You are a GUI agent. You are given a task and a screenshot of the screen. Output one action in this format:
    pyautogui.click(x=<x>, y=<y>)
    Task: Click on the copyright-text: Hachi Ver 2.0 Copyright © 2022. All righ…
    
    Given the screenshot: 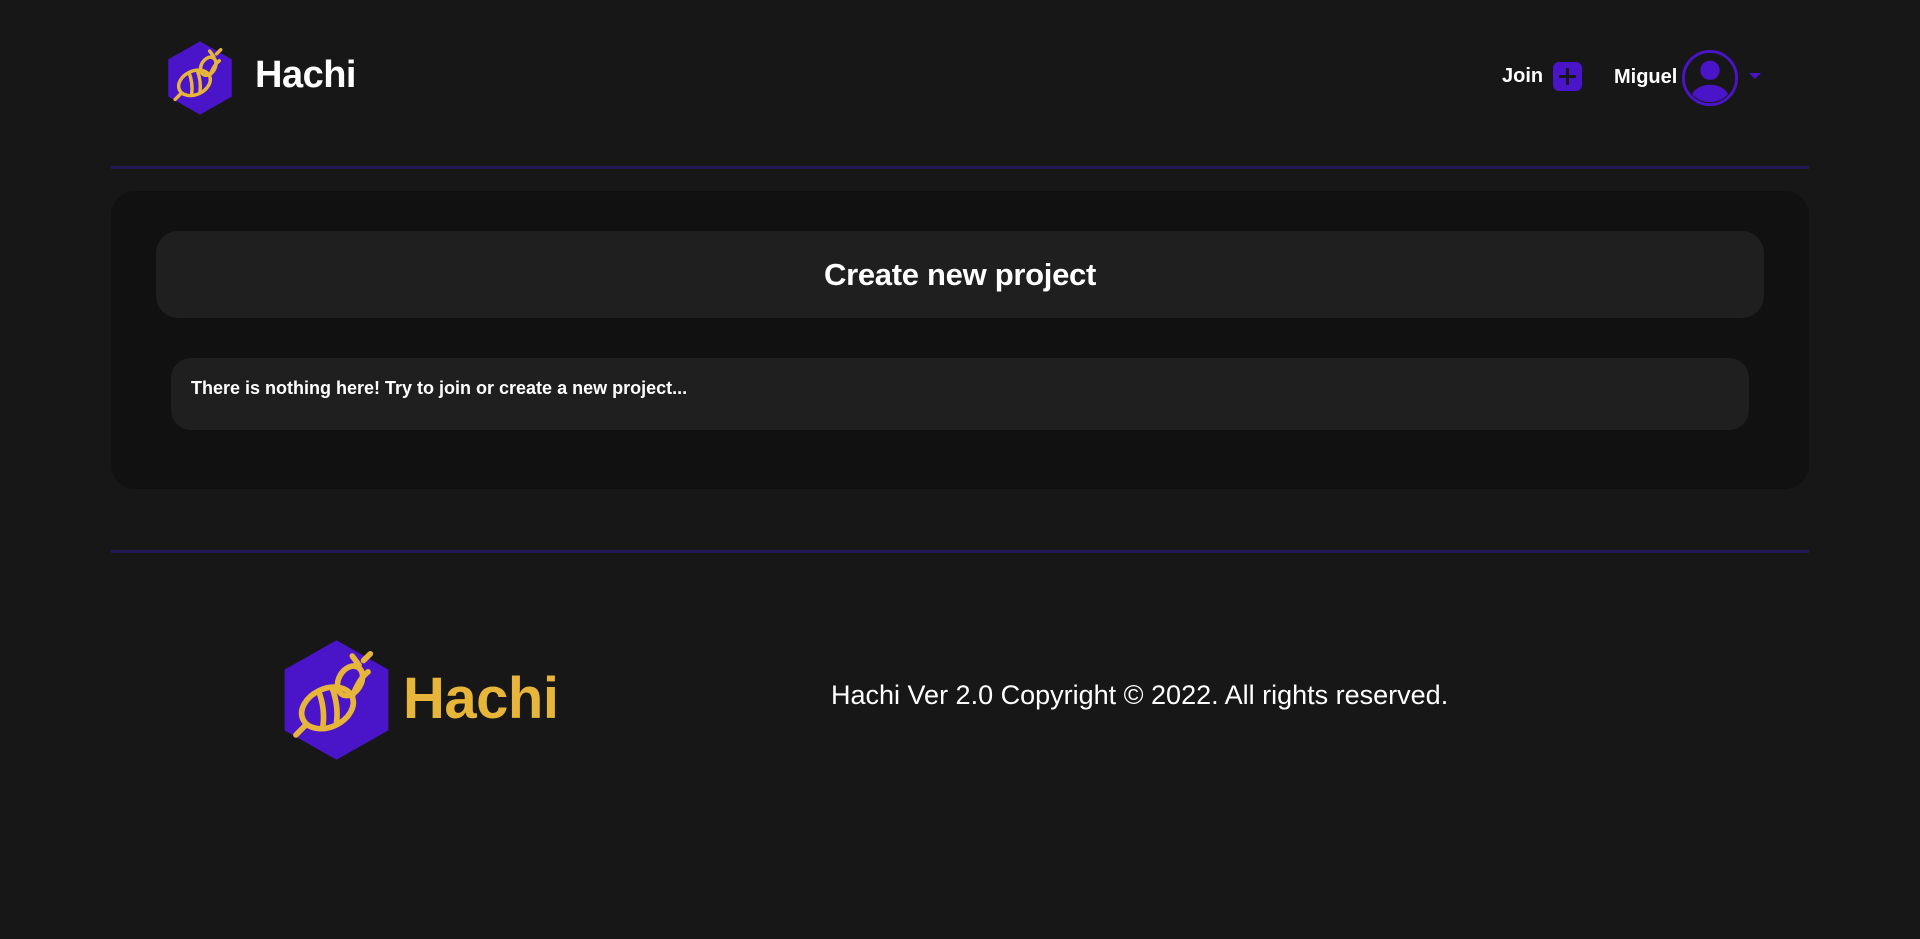 What is the action you would take?
    pyautogui.click(x=1140, y=695)
    